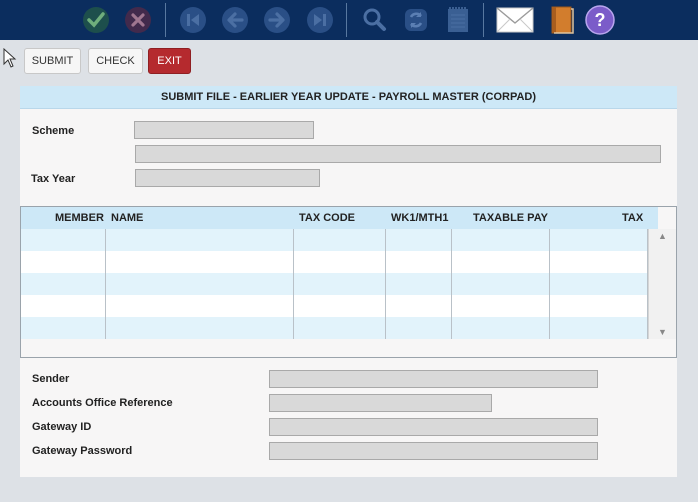 This screenshot has height=502, width=698. Describe the element at coordinates (10, 59) in the screenshot. I see `mouse-cursor-icon` at that location.